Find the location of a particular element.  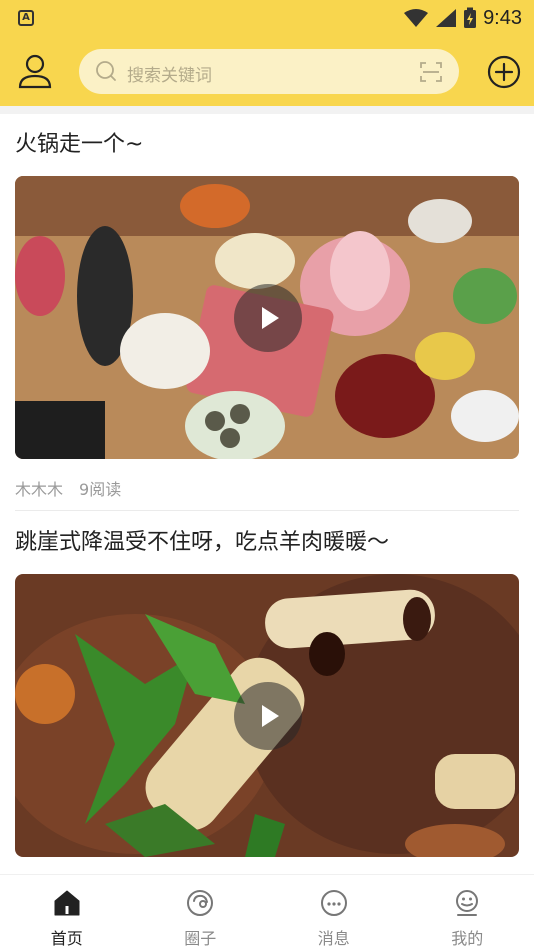

feed-item: 火锅走一个~ is located at coordinates (267, 145).